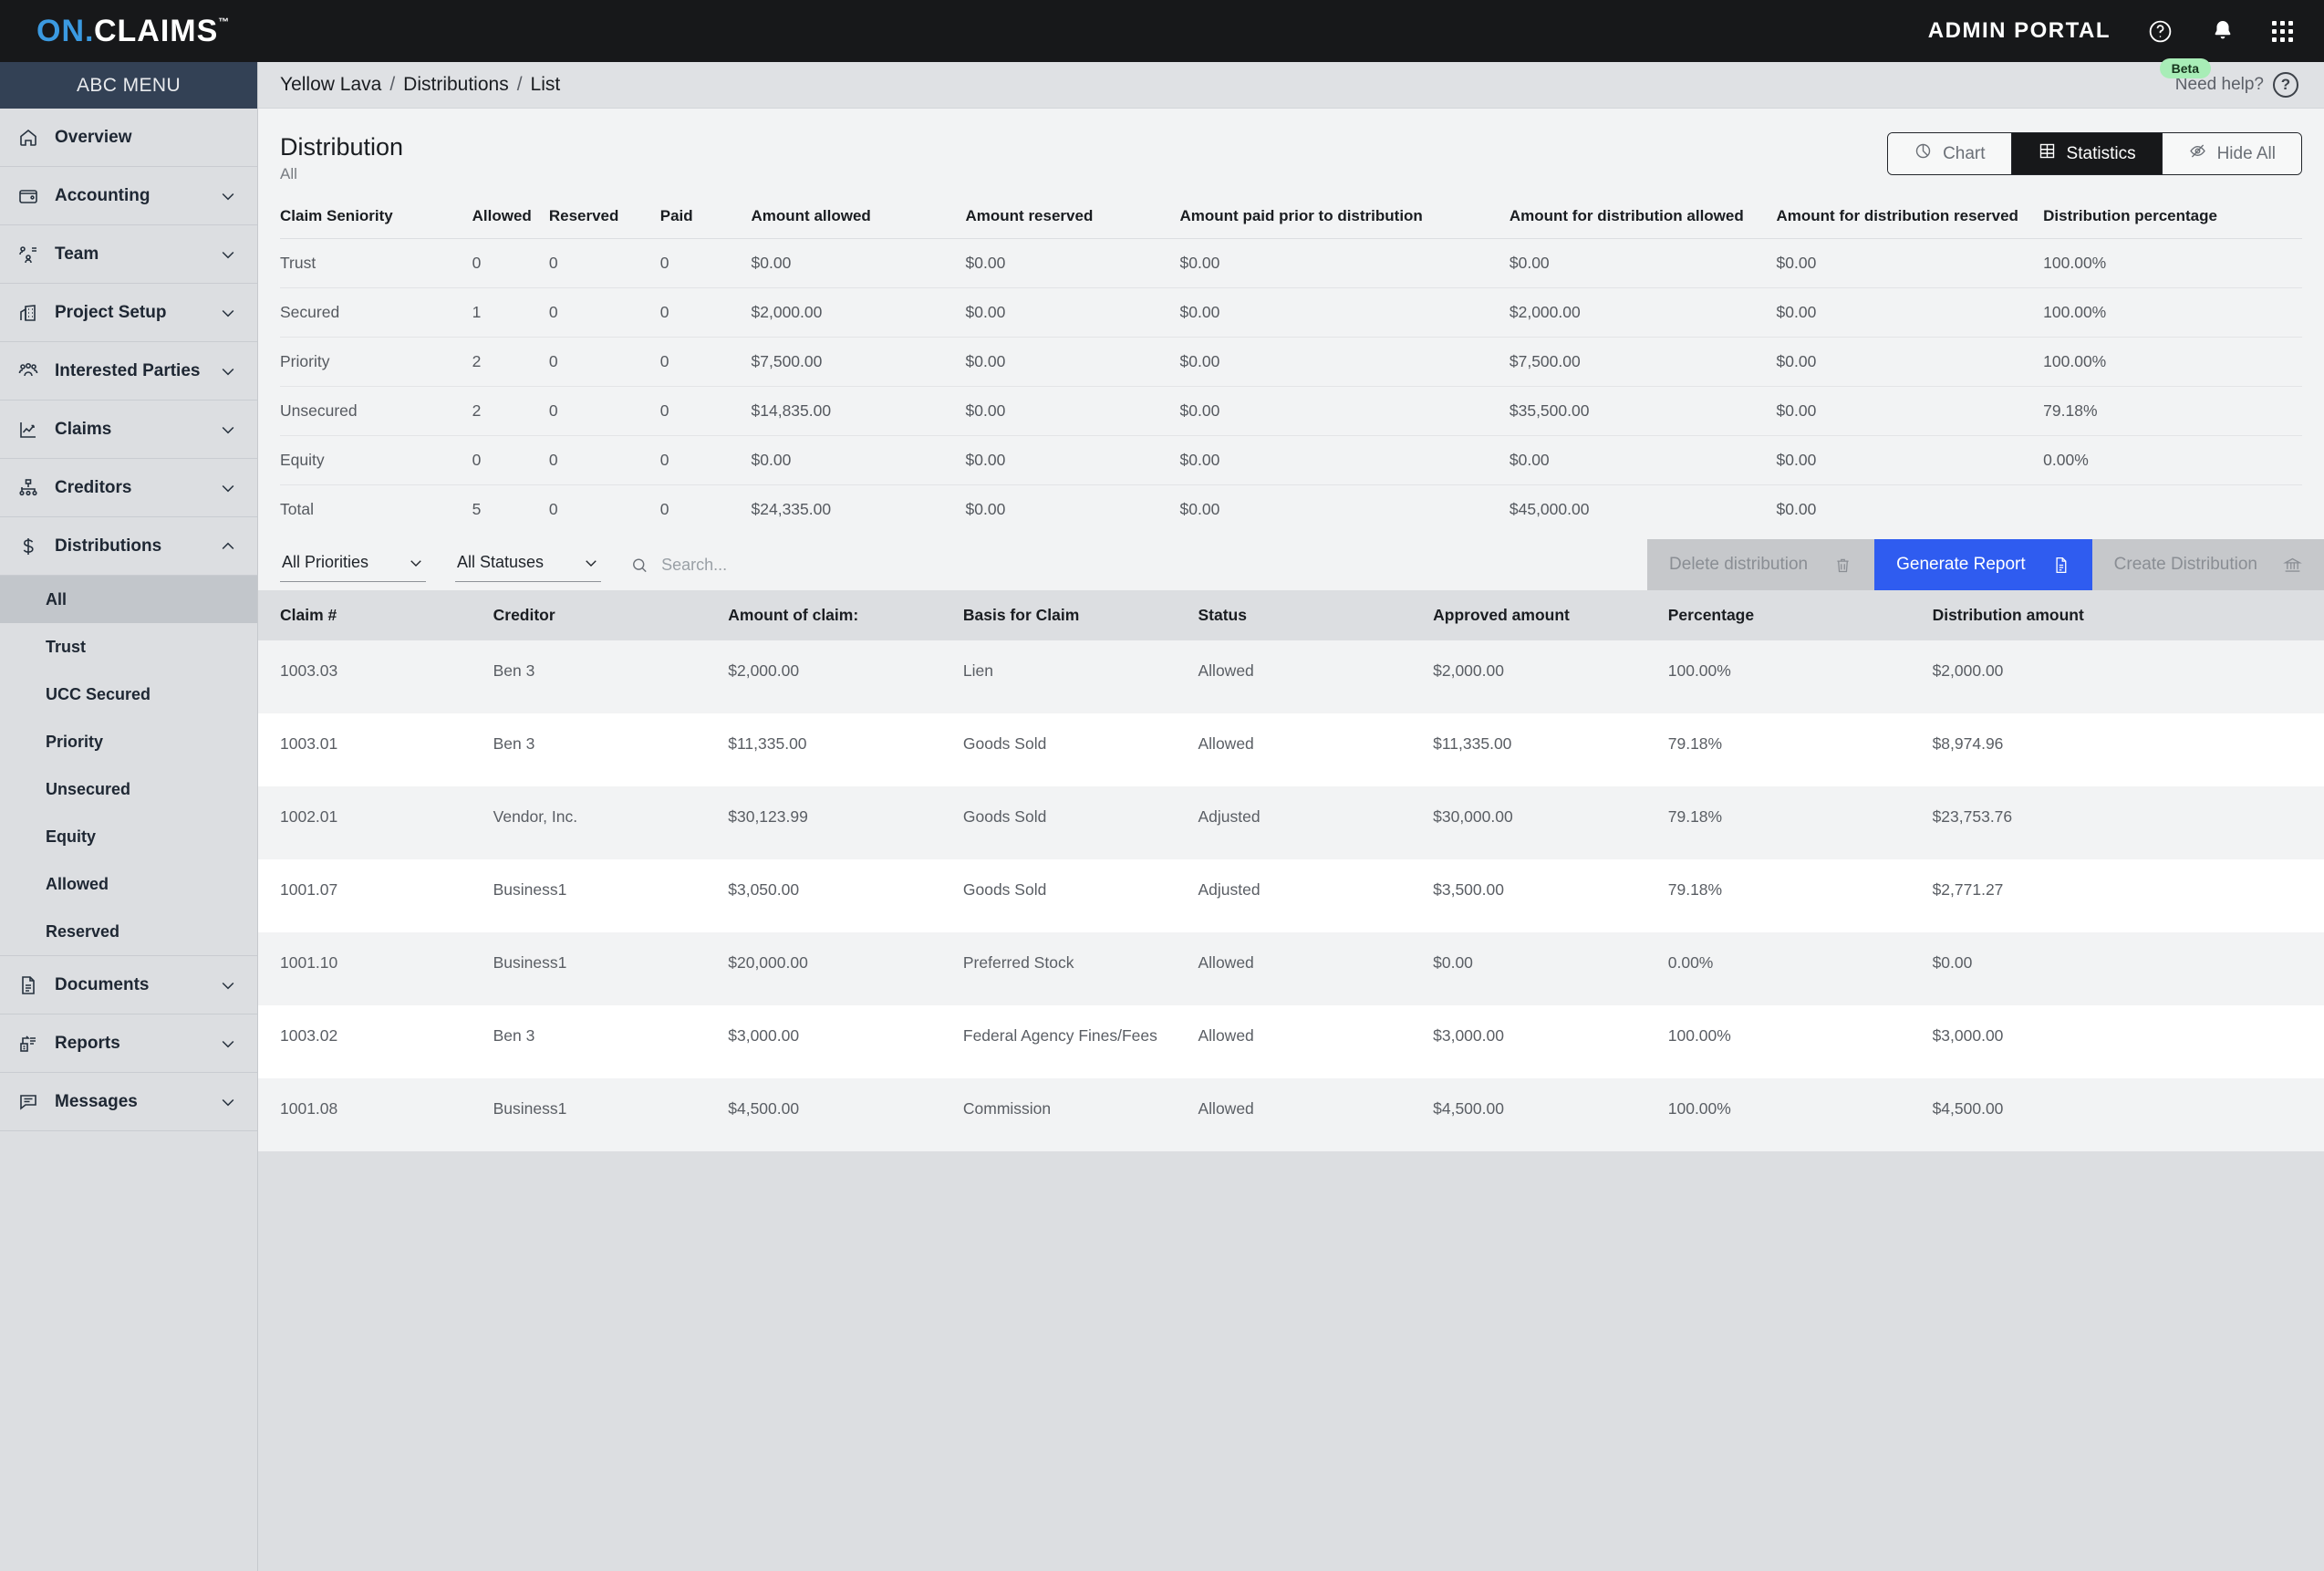  What do you see at coordinates (288, 174) in the screenshot?
I see `page-subtitle: All` at bounding box center [288, 174].